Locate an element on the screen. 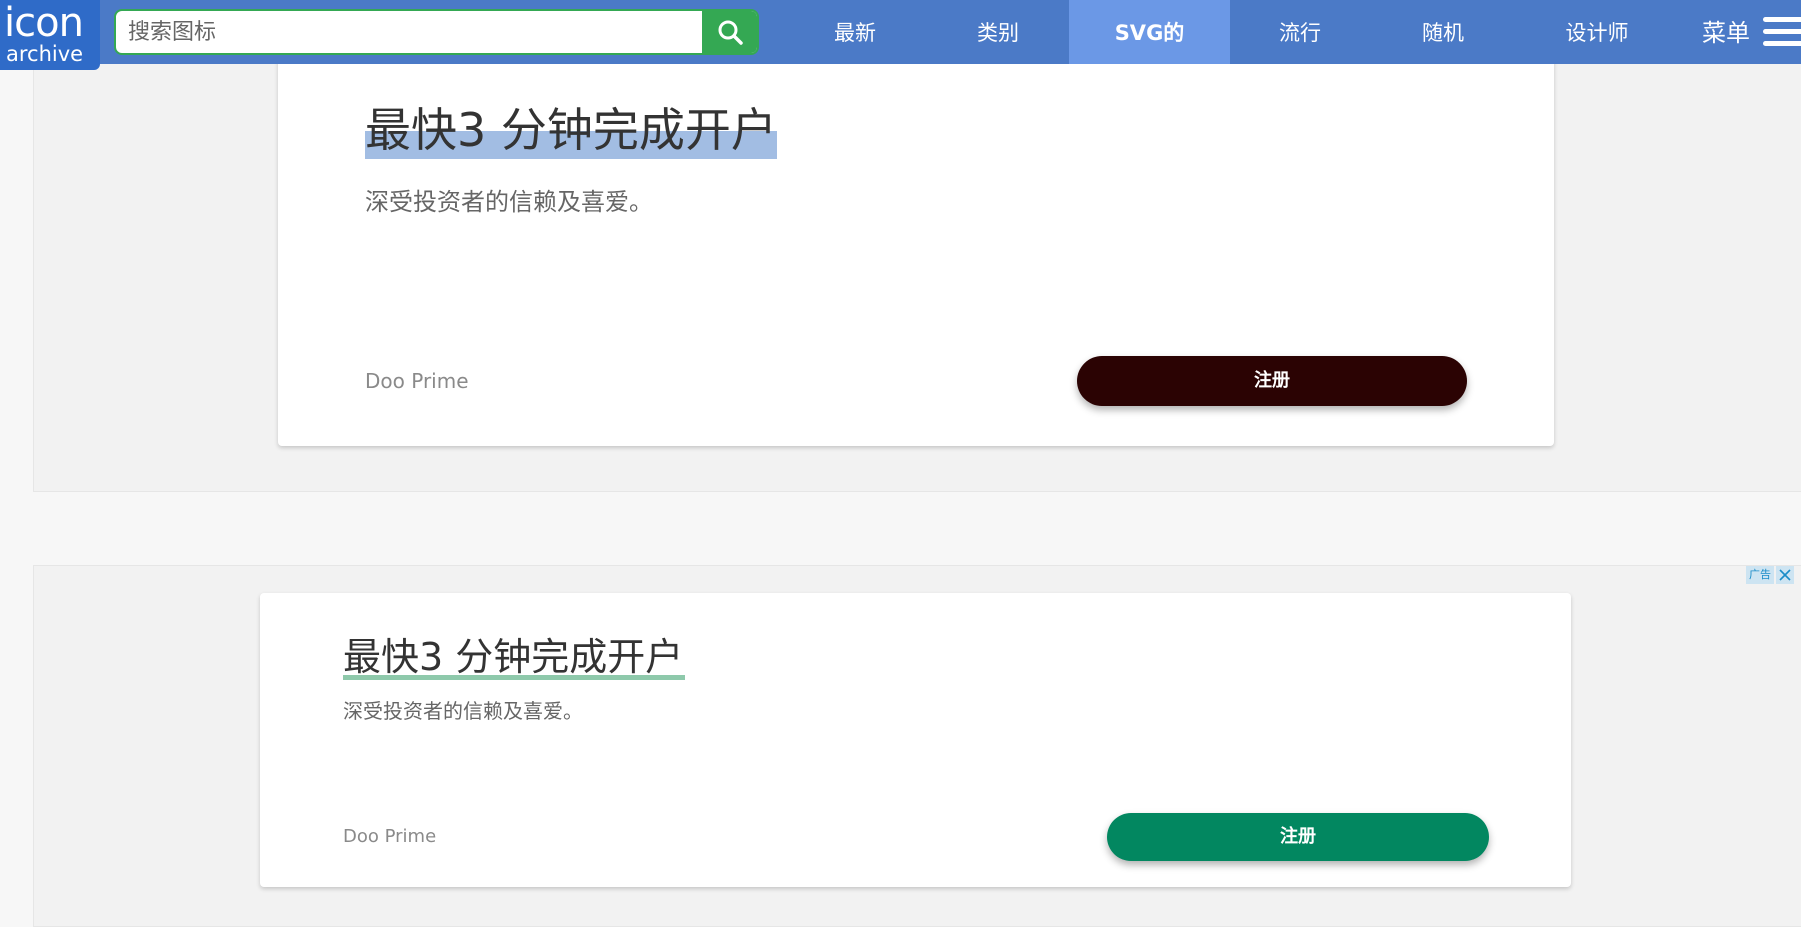 This screenshot has height=927, width=1801. site-logo: icon archive is located at coordinates (50, 35).